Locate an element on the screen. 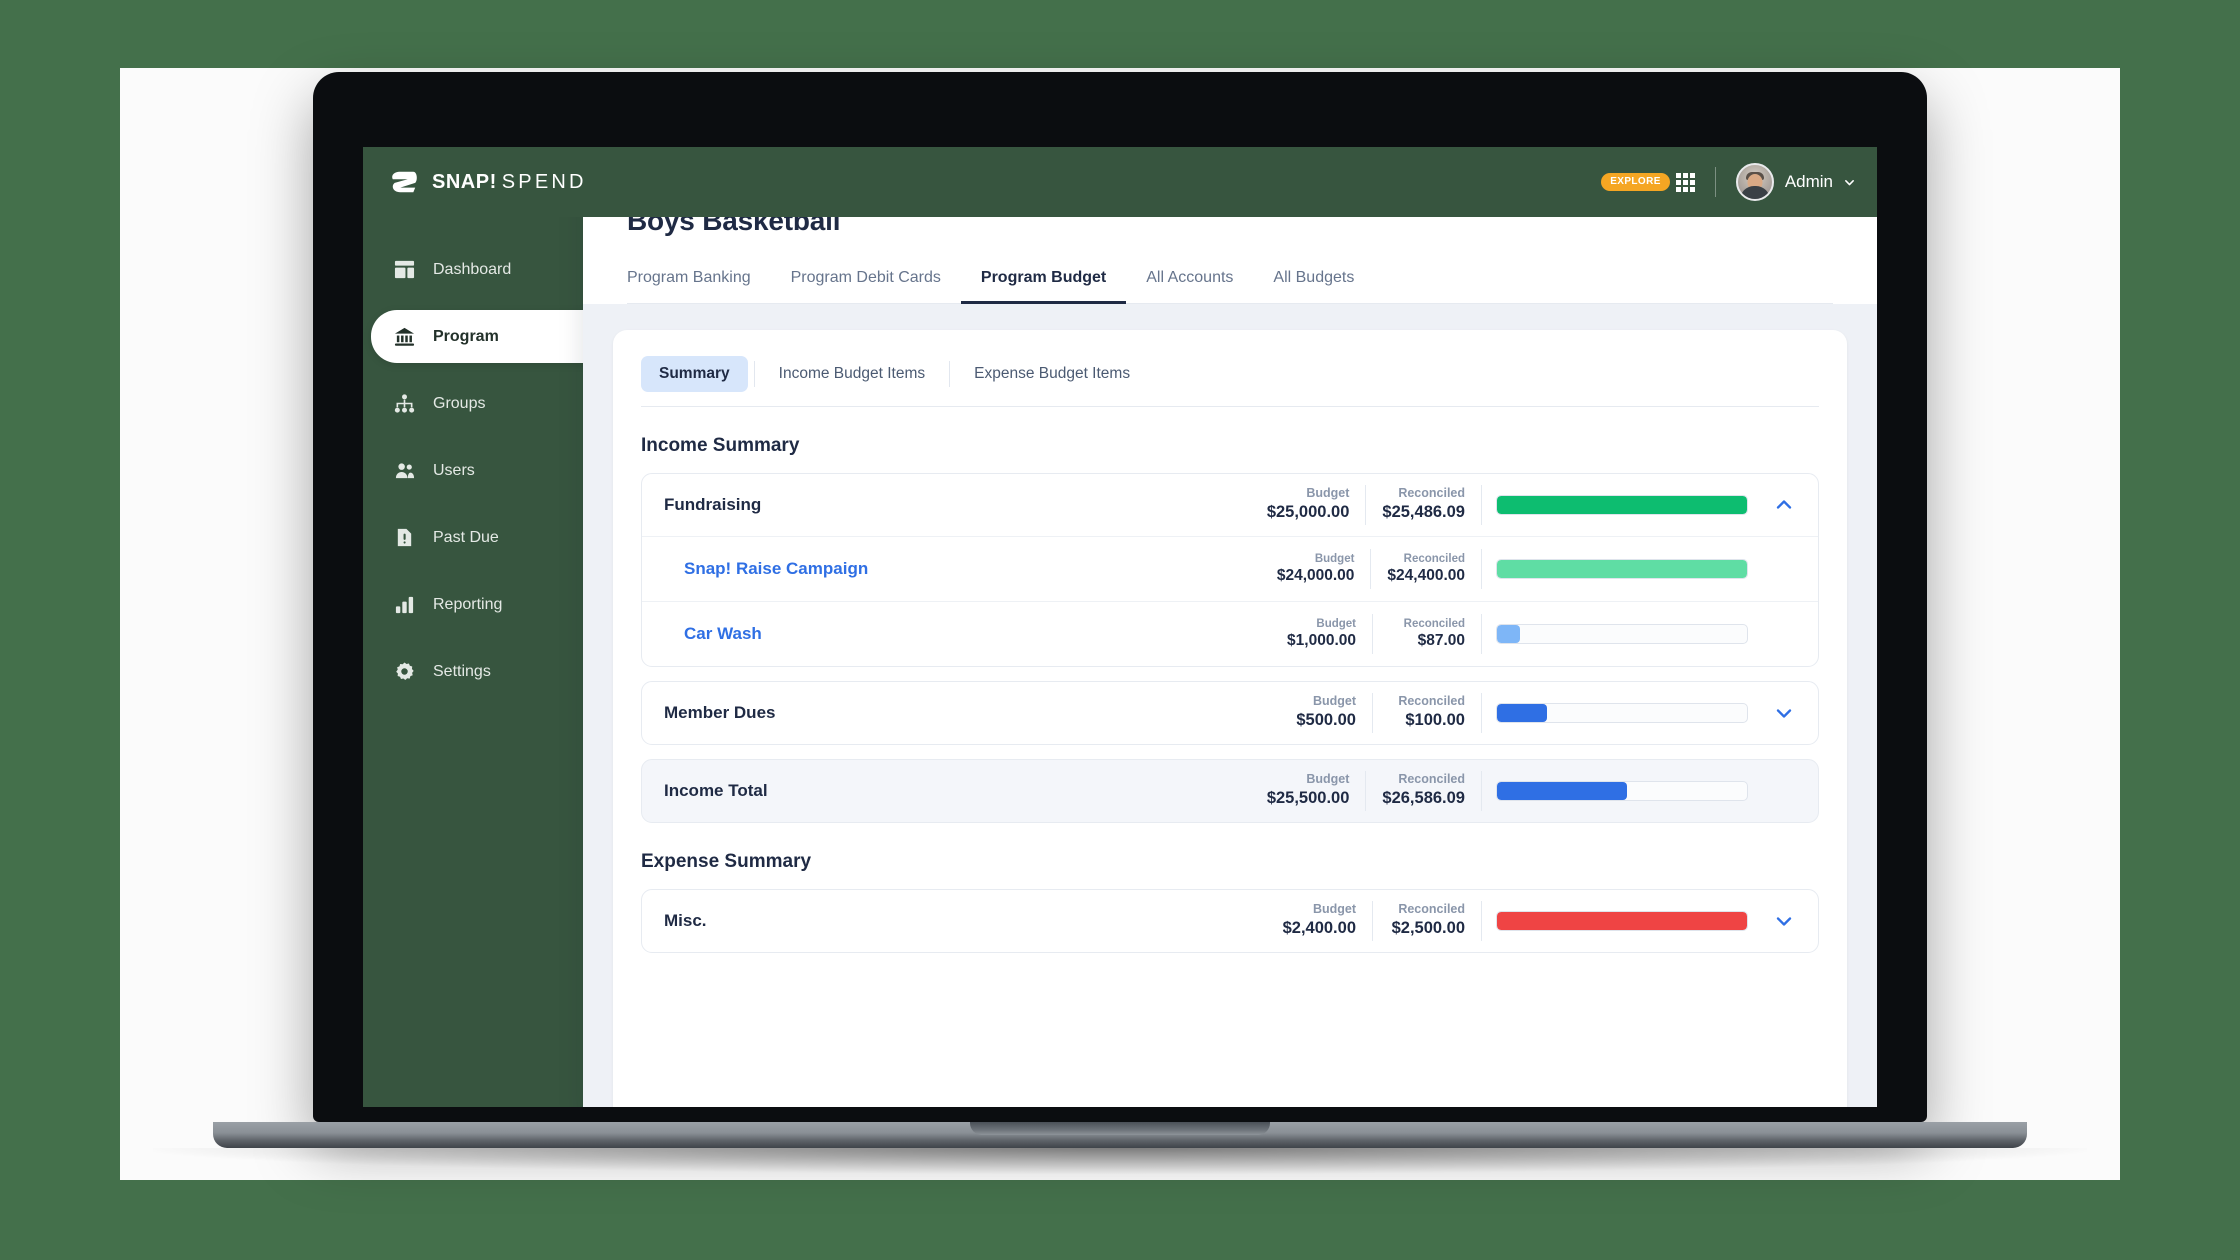 The width and height of the screenshot is (2240, 1260). alert-document-icon is located at coordinates (404, 538).